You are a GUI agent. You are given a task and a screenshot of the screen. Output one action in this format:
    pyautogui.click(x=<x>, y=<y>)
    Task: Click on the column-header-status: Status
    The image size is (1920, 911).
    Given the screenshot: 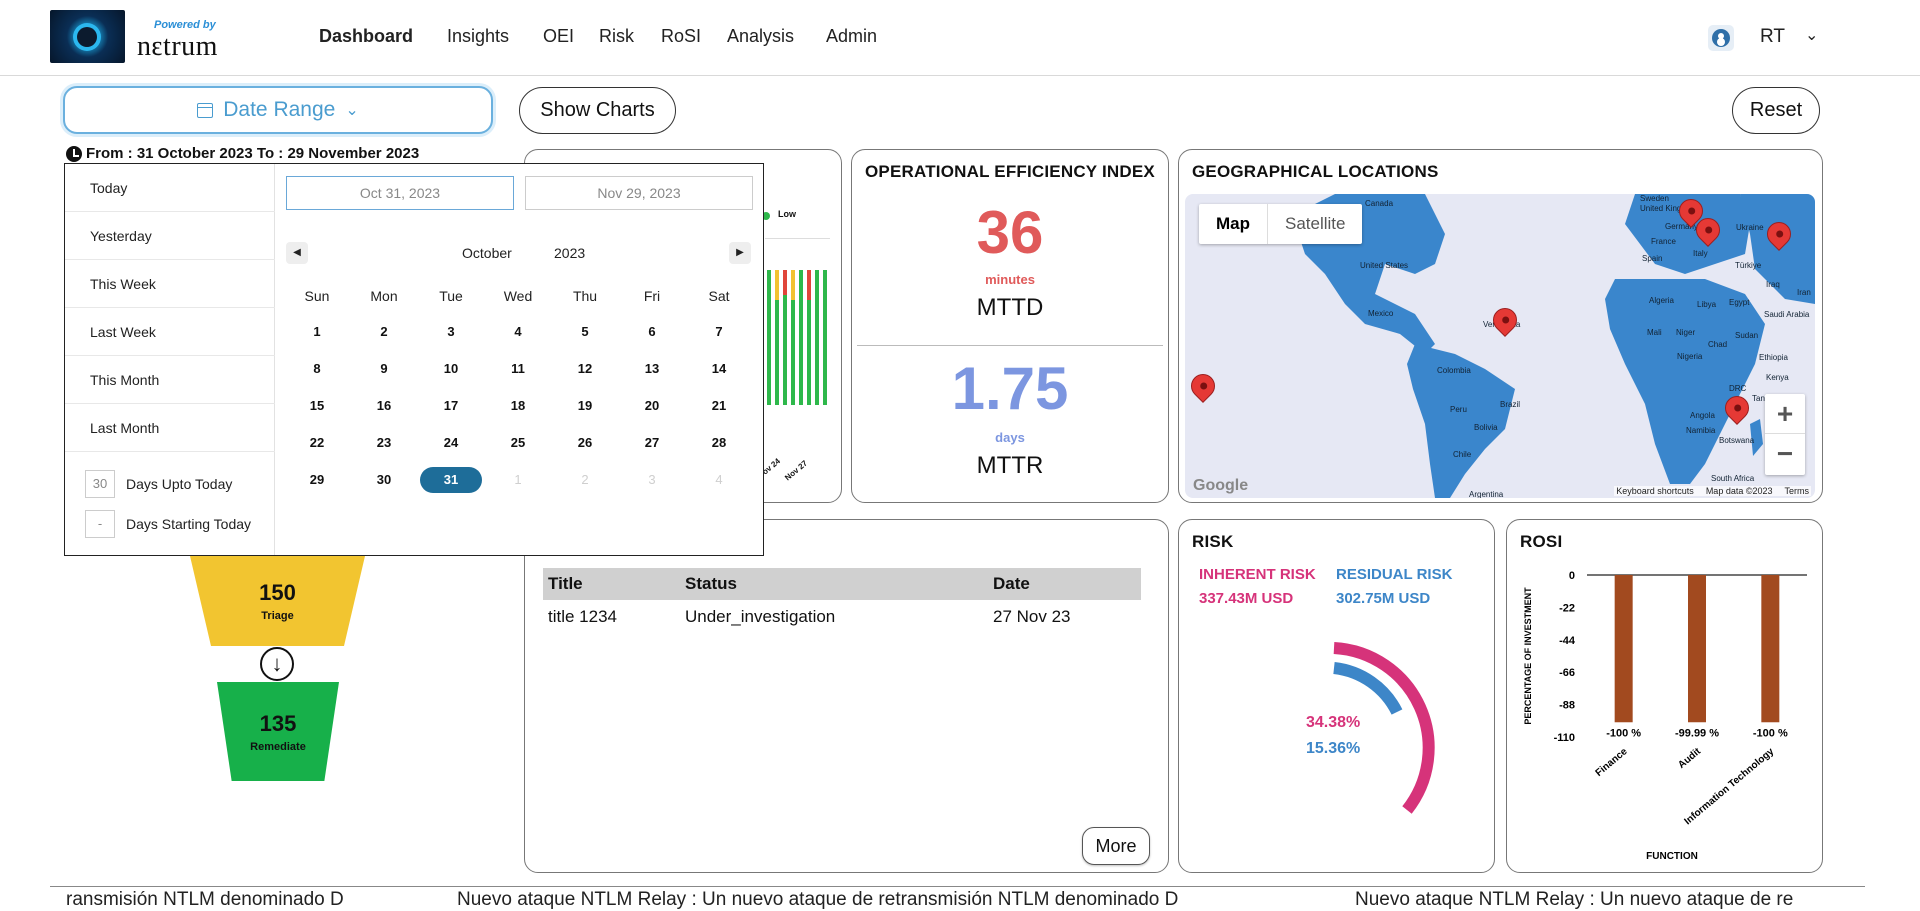 What is the action you would take?
    pyautogui.click(x=834, y=584)
    